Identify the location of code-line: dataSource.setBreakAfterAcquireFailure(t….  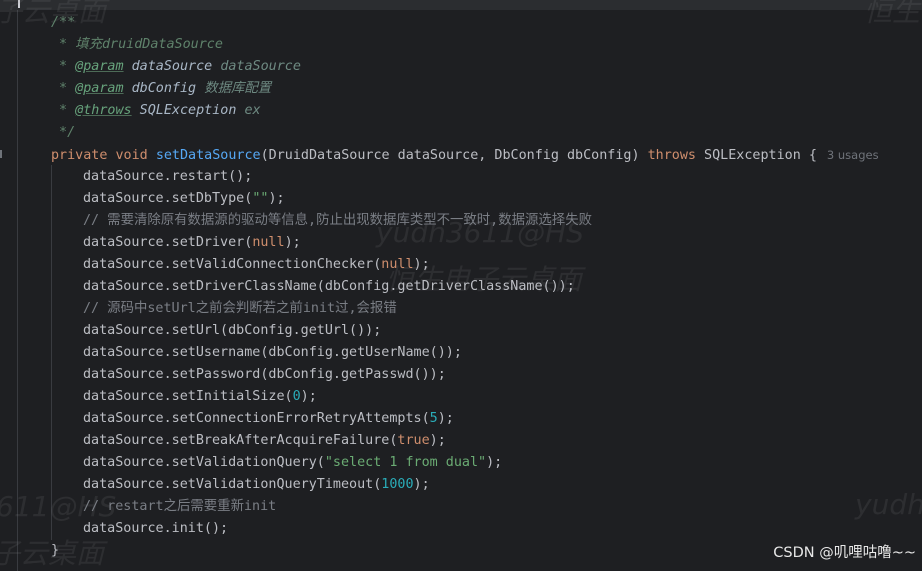
(264, 441).